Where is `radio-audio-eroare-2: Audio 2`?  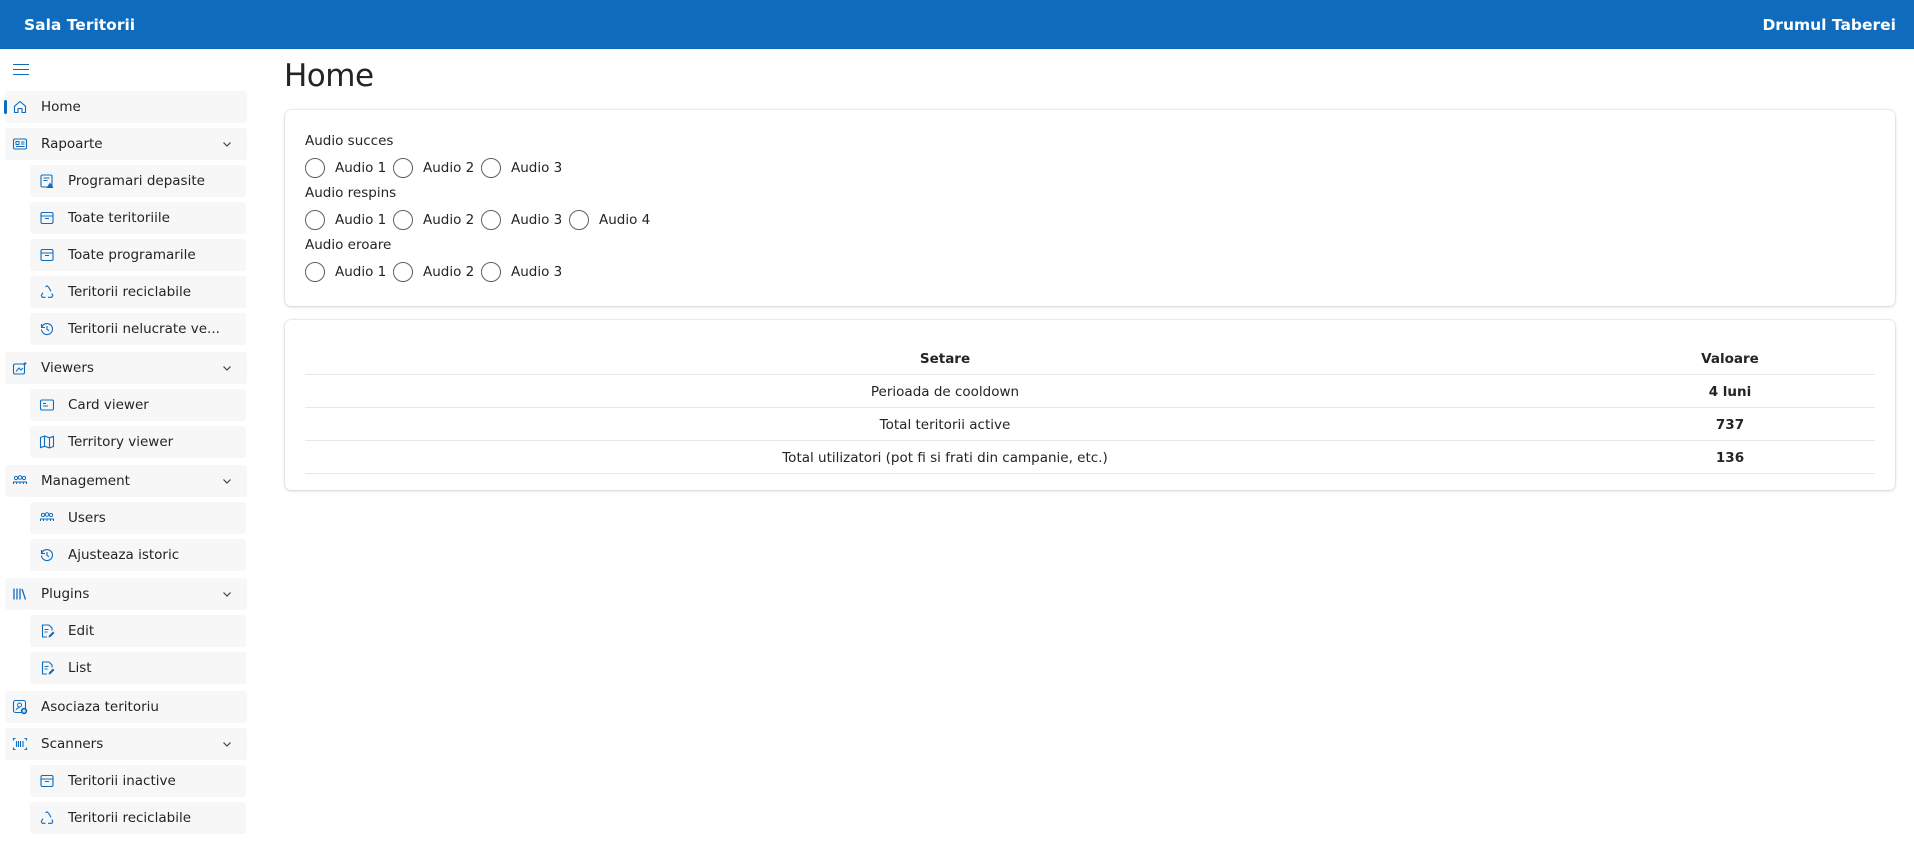
radio-audio-eroare-2: Audio 2 is located at coordinates (433, 272).